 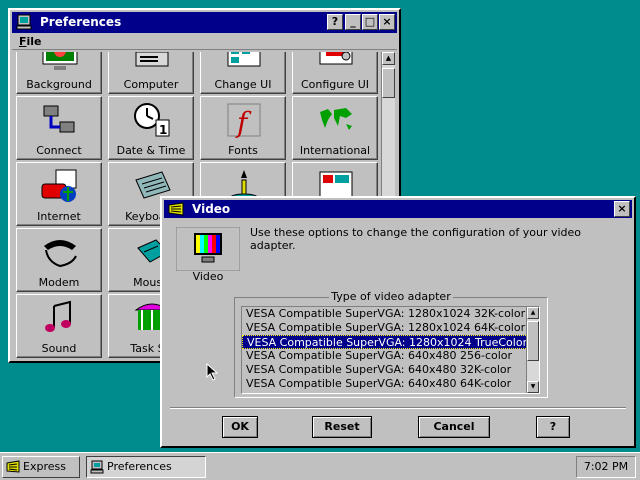 I want to click on maximize-button: □, so click(x=370, y=22).